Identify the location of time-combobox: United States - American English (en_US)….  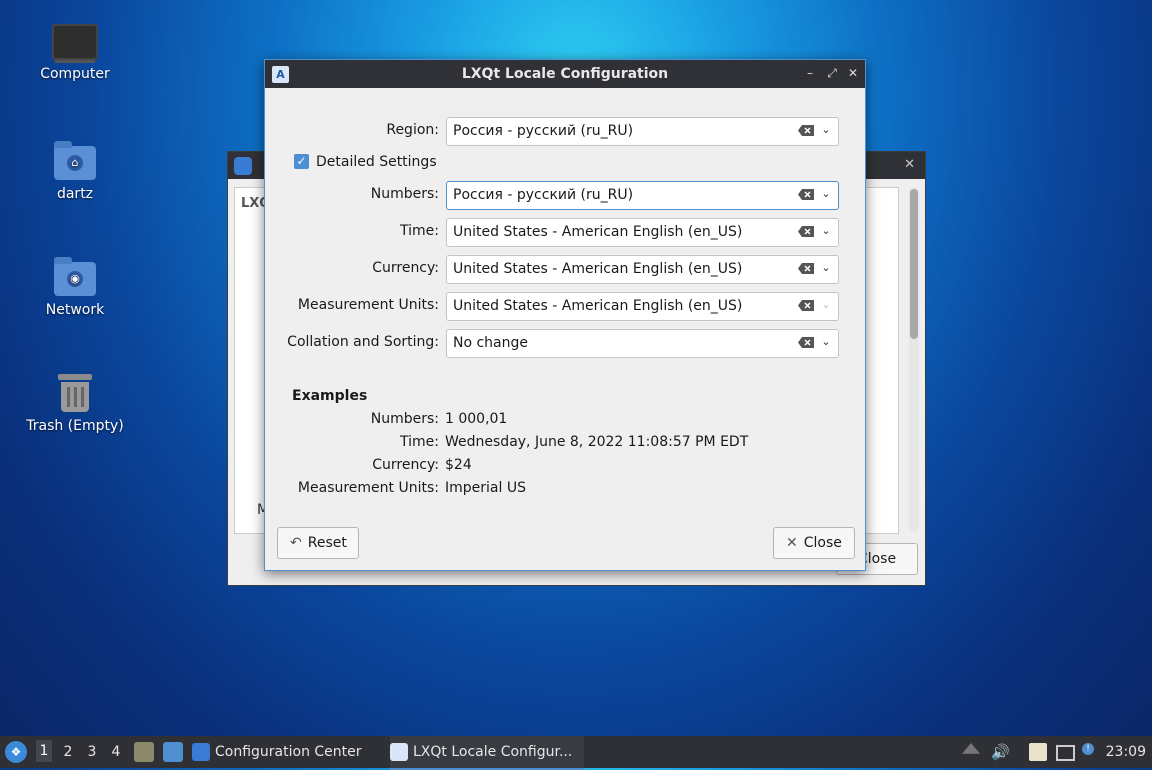
(642, 232).